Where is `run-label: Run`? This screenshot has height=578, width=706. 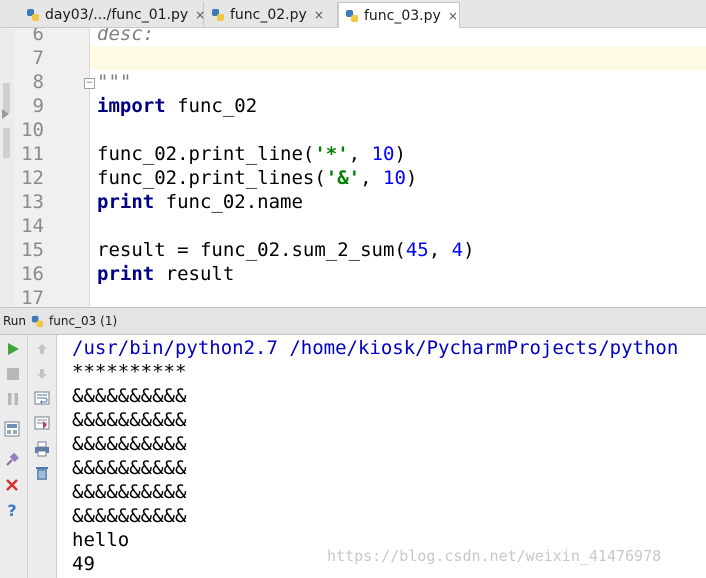
run-label: Run is located at coordinates (14, 321).